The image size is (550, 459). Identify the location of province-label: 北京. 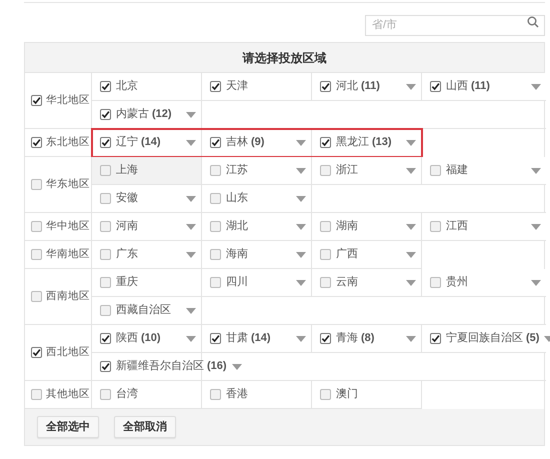
(127, 86).